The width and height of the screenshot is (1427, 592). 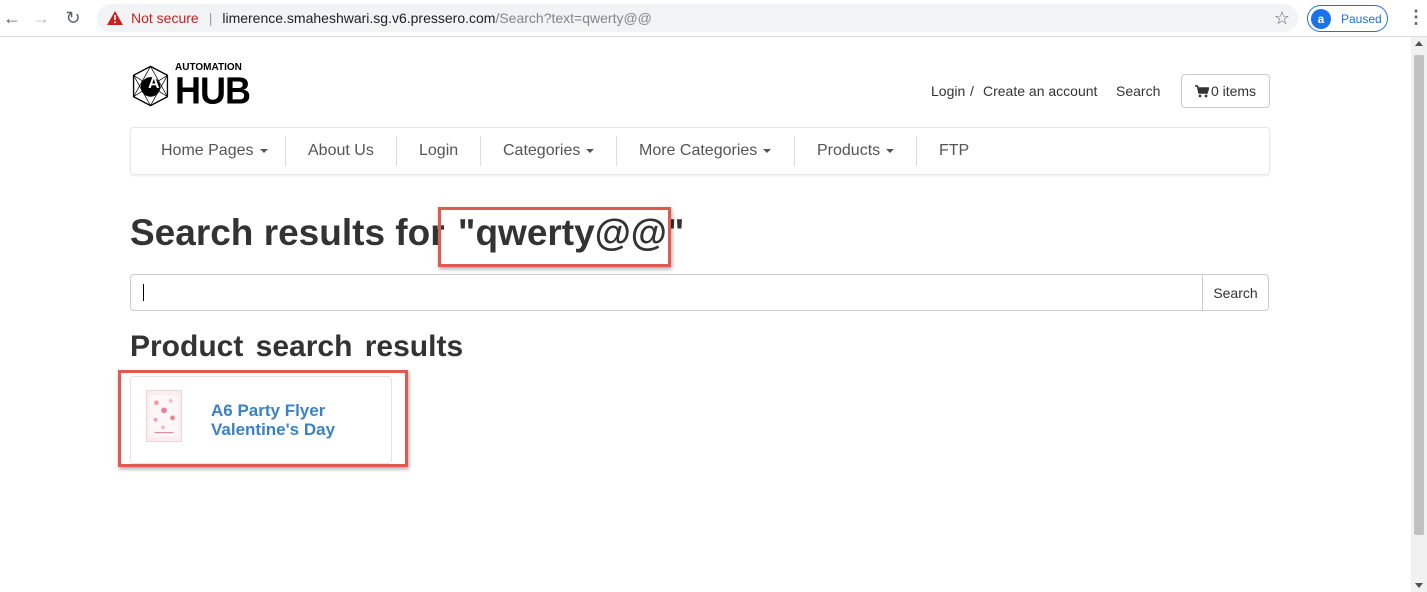 What do you see at coordinates (1282, 18) in the screenshot?
I see `bookmark-star-icon: ☆` at bounding box center [1282, 18].